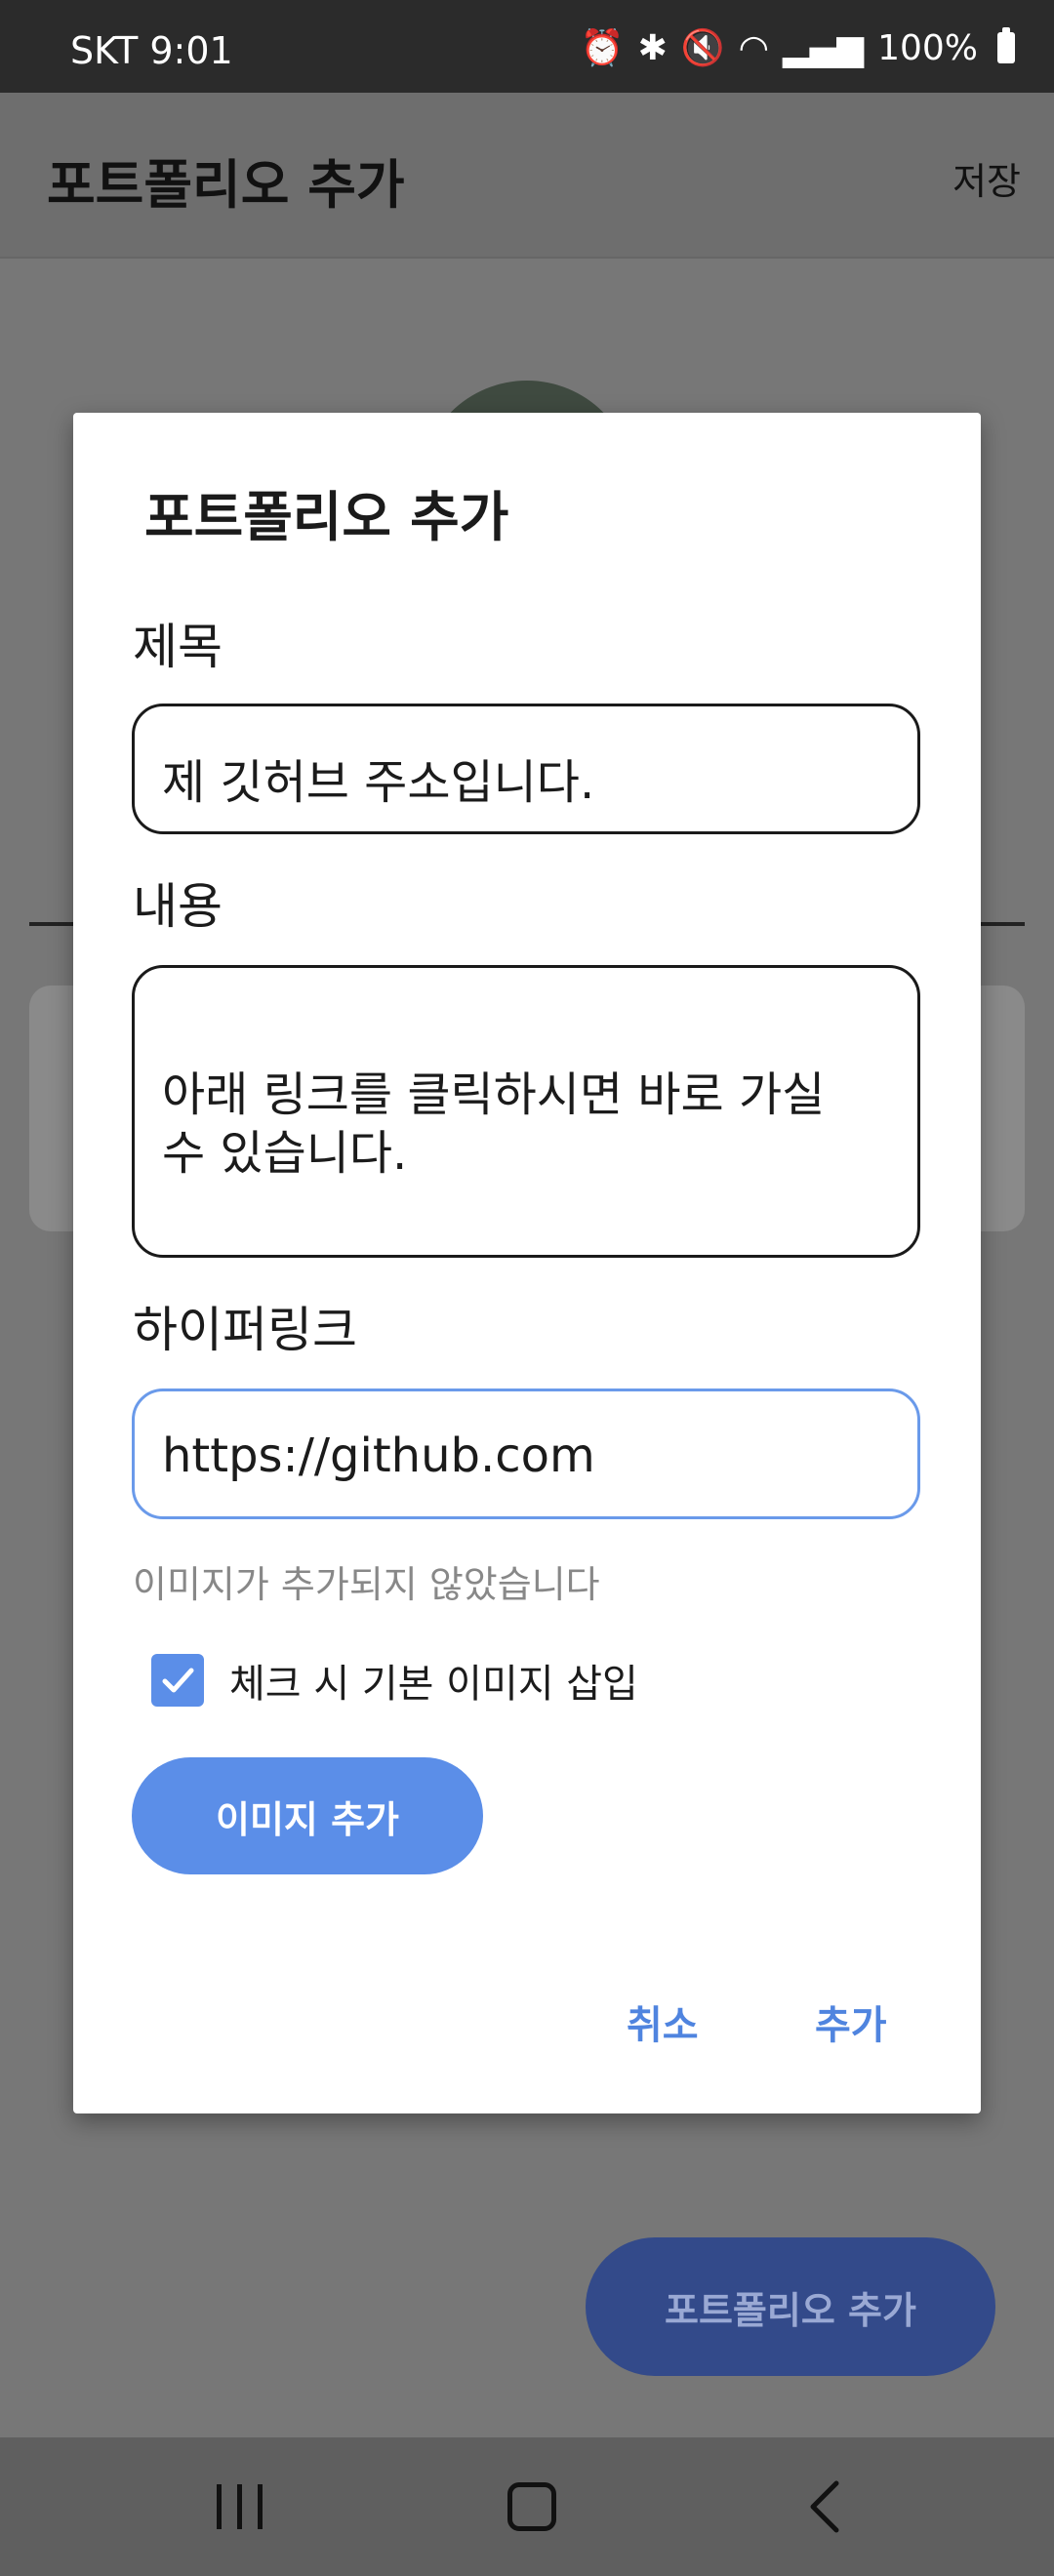 The image size is (1054, 2576). What do you see at coordinates (178, 906) in the screenshot?
I see `content-field-label: 내용` at bounding box center [178, 906].